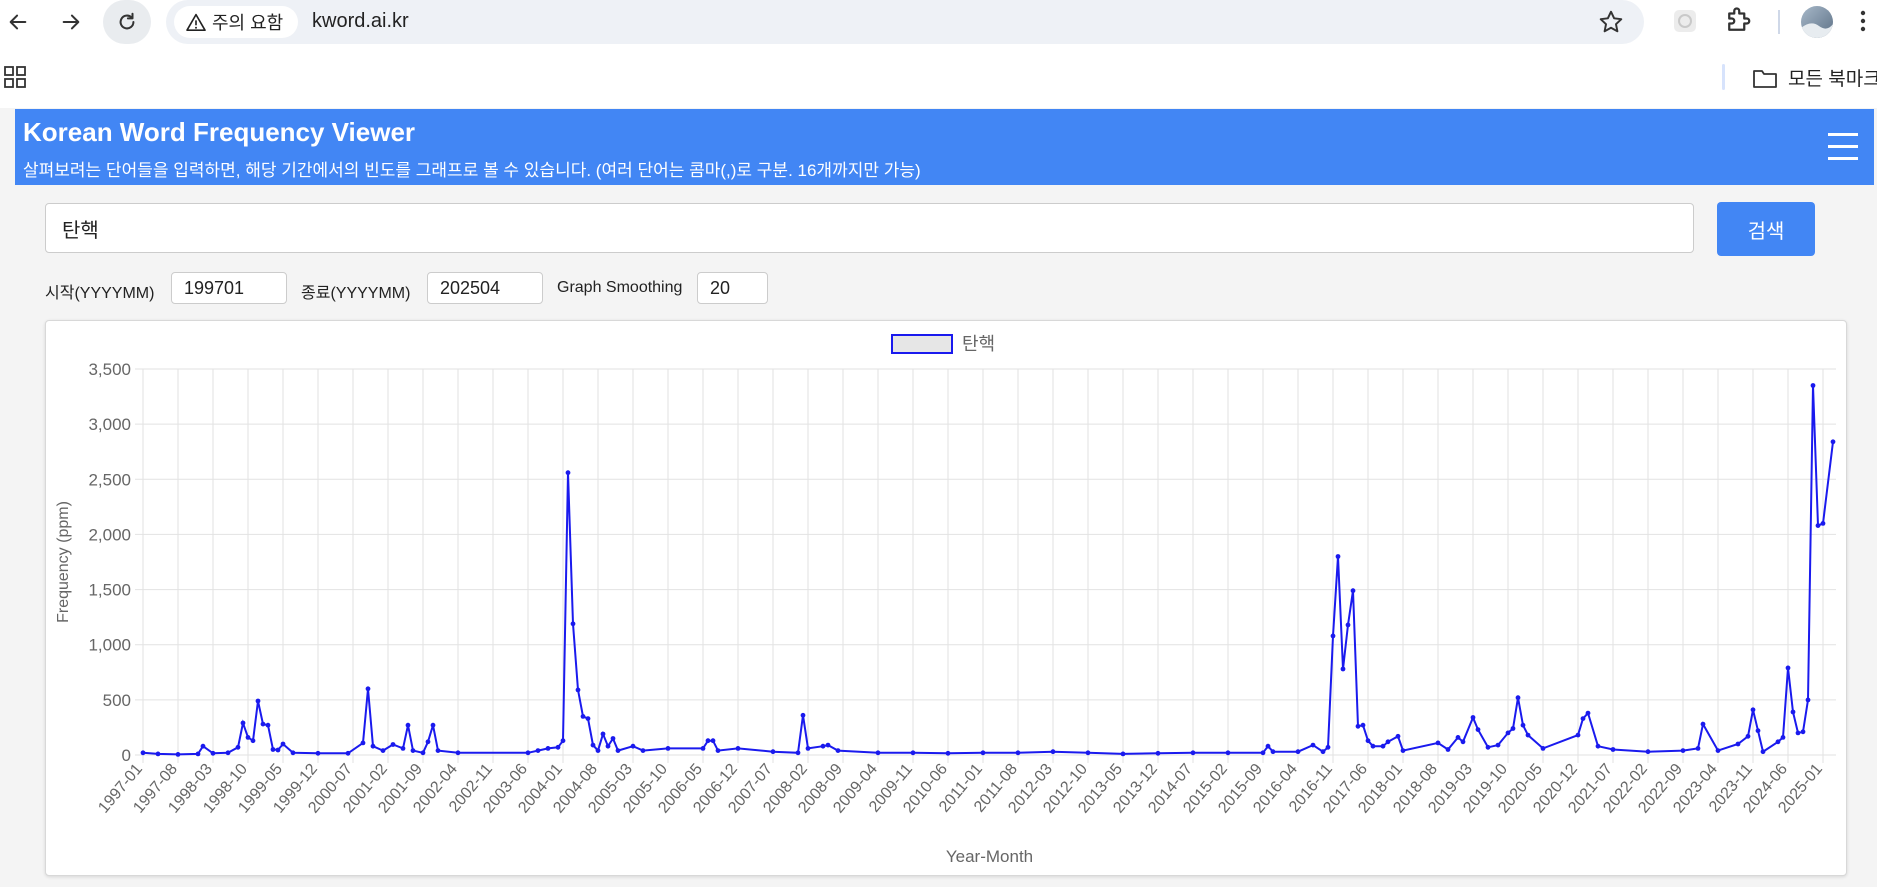 Image resolution: width=1877 pixels, height=887 pixels. I want to click on url-text: kword.ai.kr, so click(360, 21).